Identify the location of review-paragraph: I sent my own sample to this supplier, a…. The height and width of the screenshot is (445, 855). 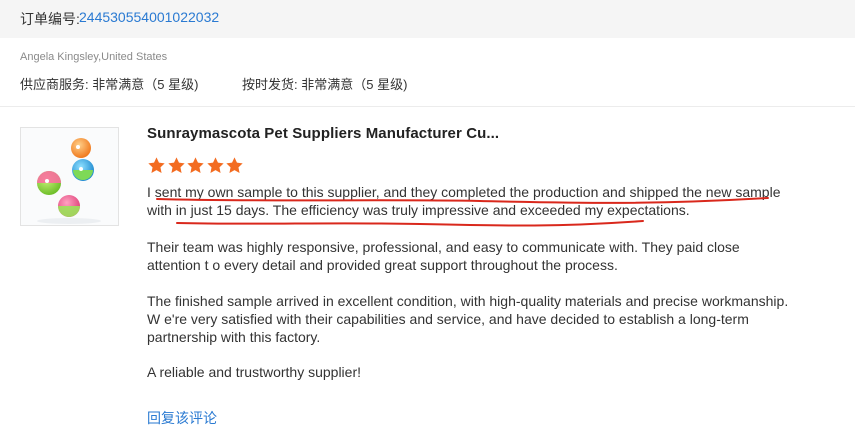
(464, 201).